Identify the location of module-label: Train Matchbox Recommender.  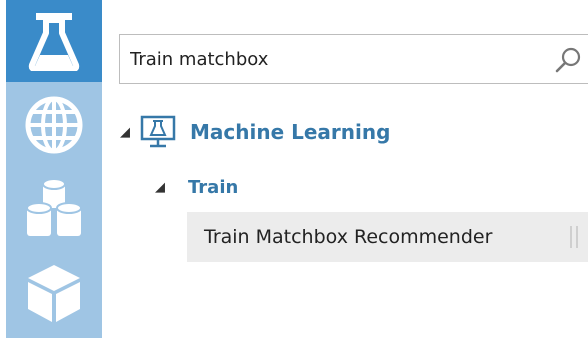
(348, 237).